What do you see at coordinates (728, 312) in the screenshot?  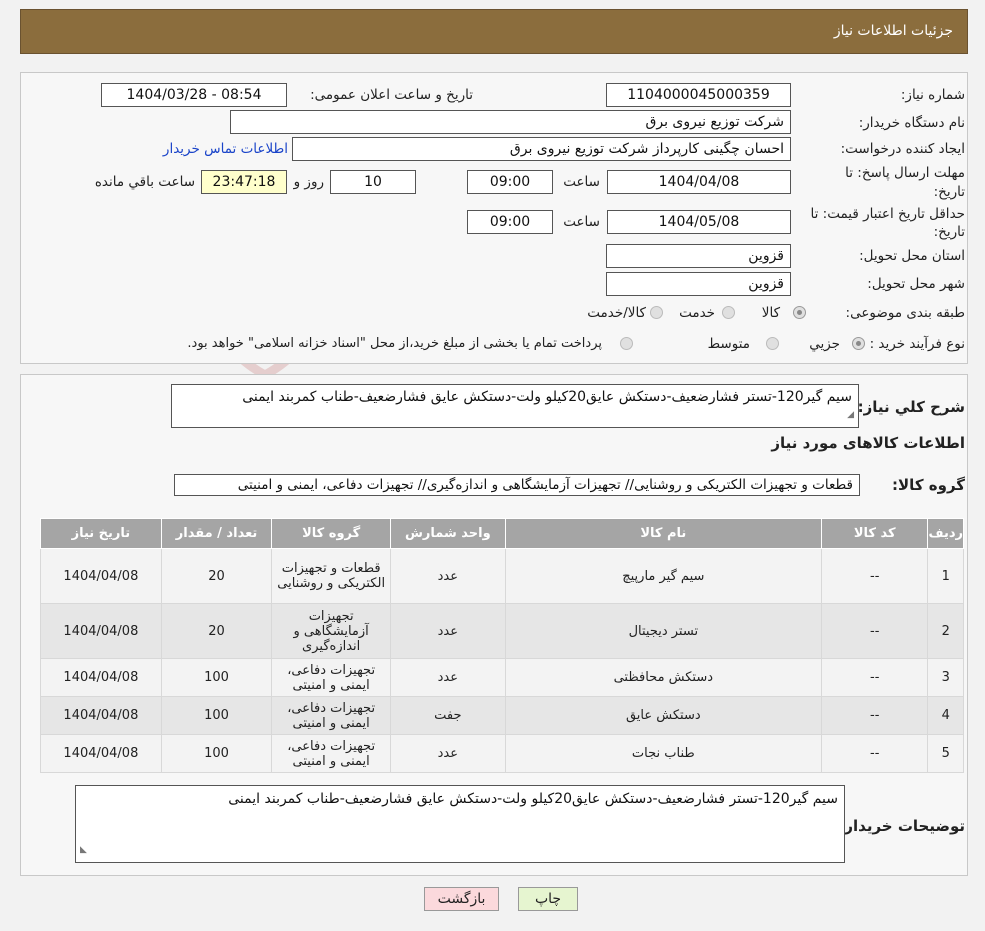 I see `category-radio-service` at bounding box center [728, 312].